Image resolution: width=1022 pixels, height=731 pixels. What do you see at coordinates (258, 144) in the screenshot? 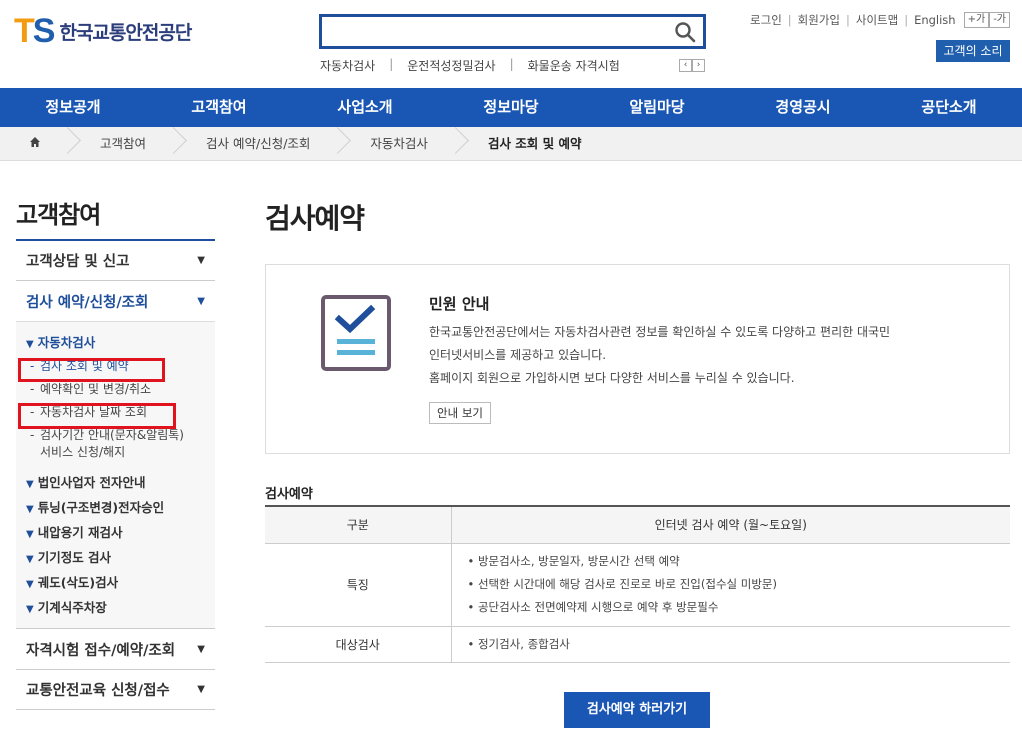
I see `breadcrumb-item-inspection: 검사 예약/신청/조회` at bounding box center [258, 144].